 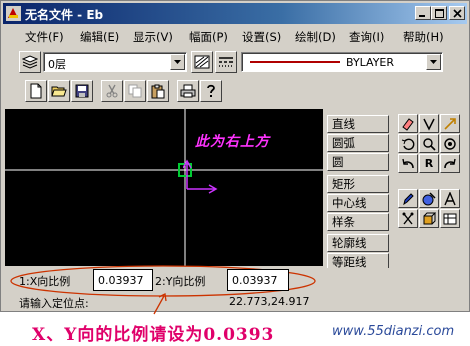 I want to click on tool-icon-panel: R, so click(x=429, y=191).